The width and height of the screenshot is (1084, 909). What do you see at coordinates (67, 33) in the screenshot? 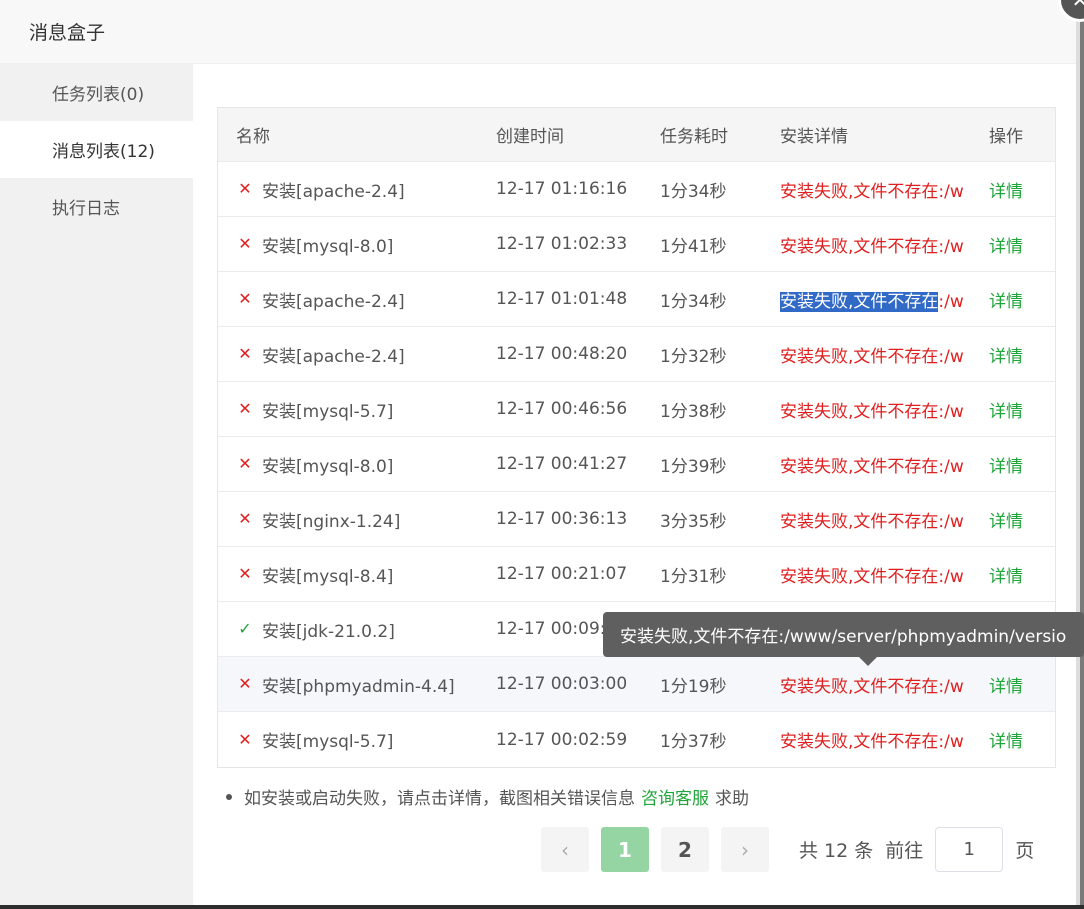
I see `dialog-title: 消息盒子` at bounding box center [67, 33].